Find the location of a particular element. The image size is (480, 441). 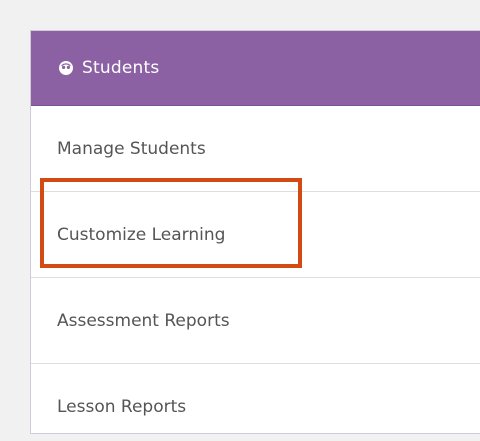

student-face-icon is located at coordinates (65, 68).